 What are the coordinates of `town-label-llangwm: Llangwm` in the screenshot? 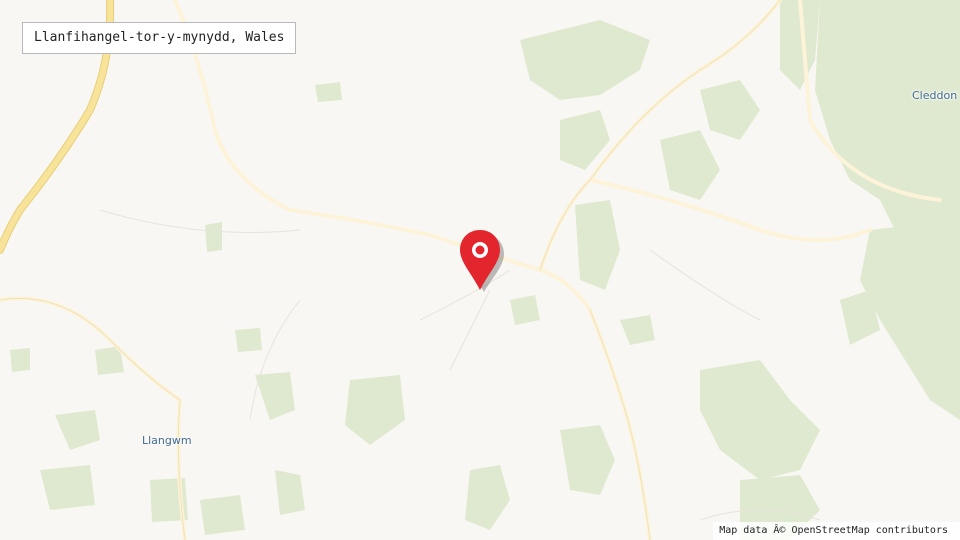 It's located at (167, 440).